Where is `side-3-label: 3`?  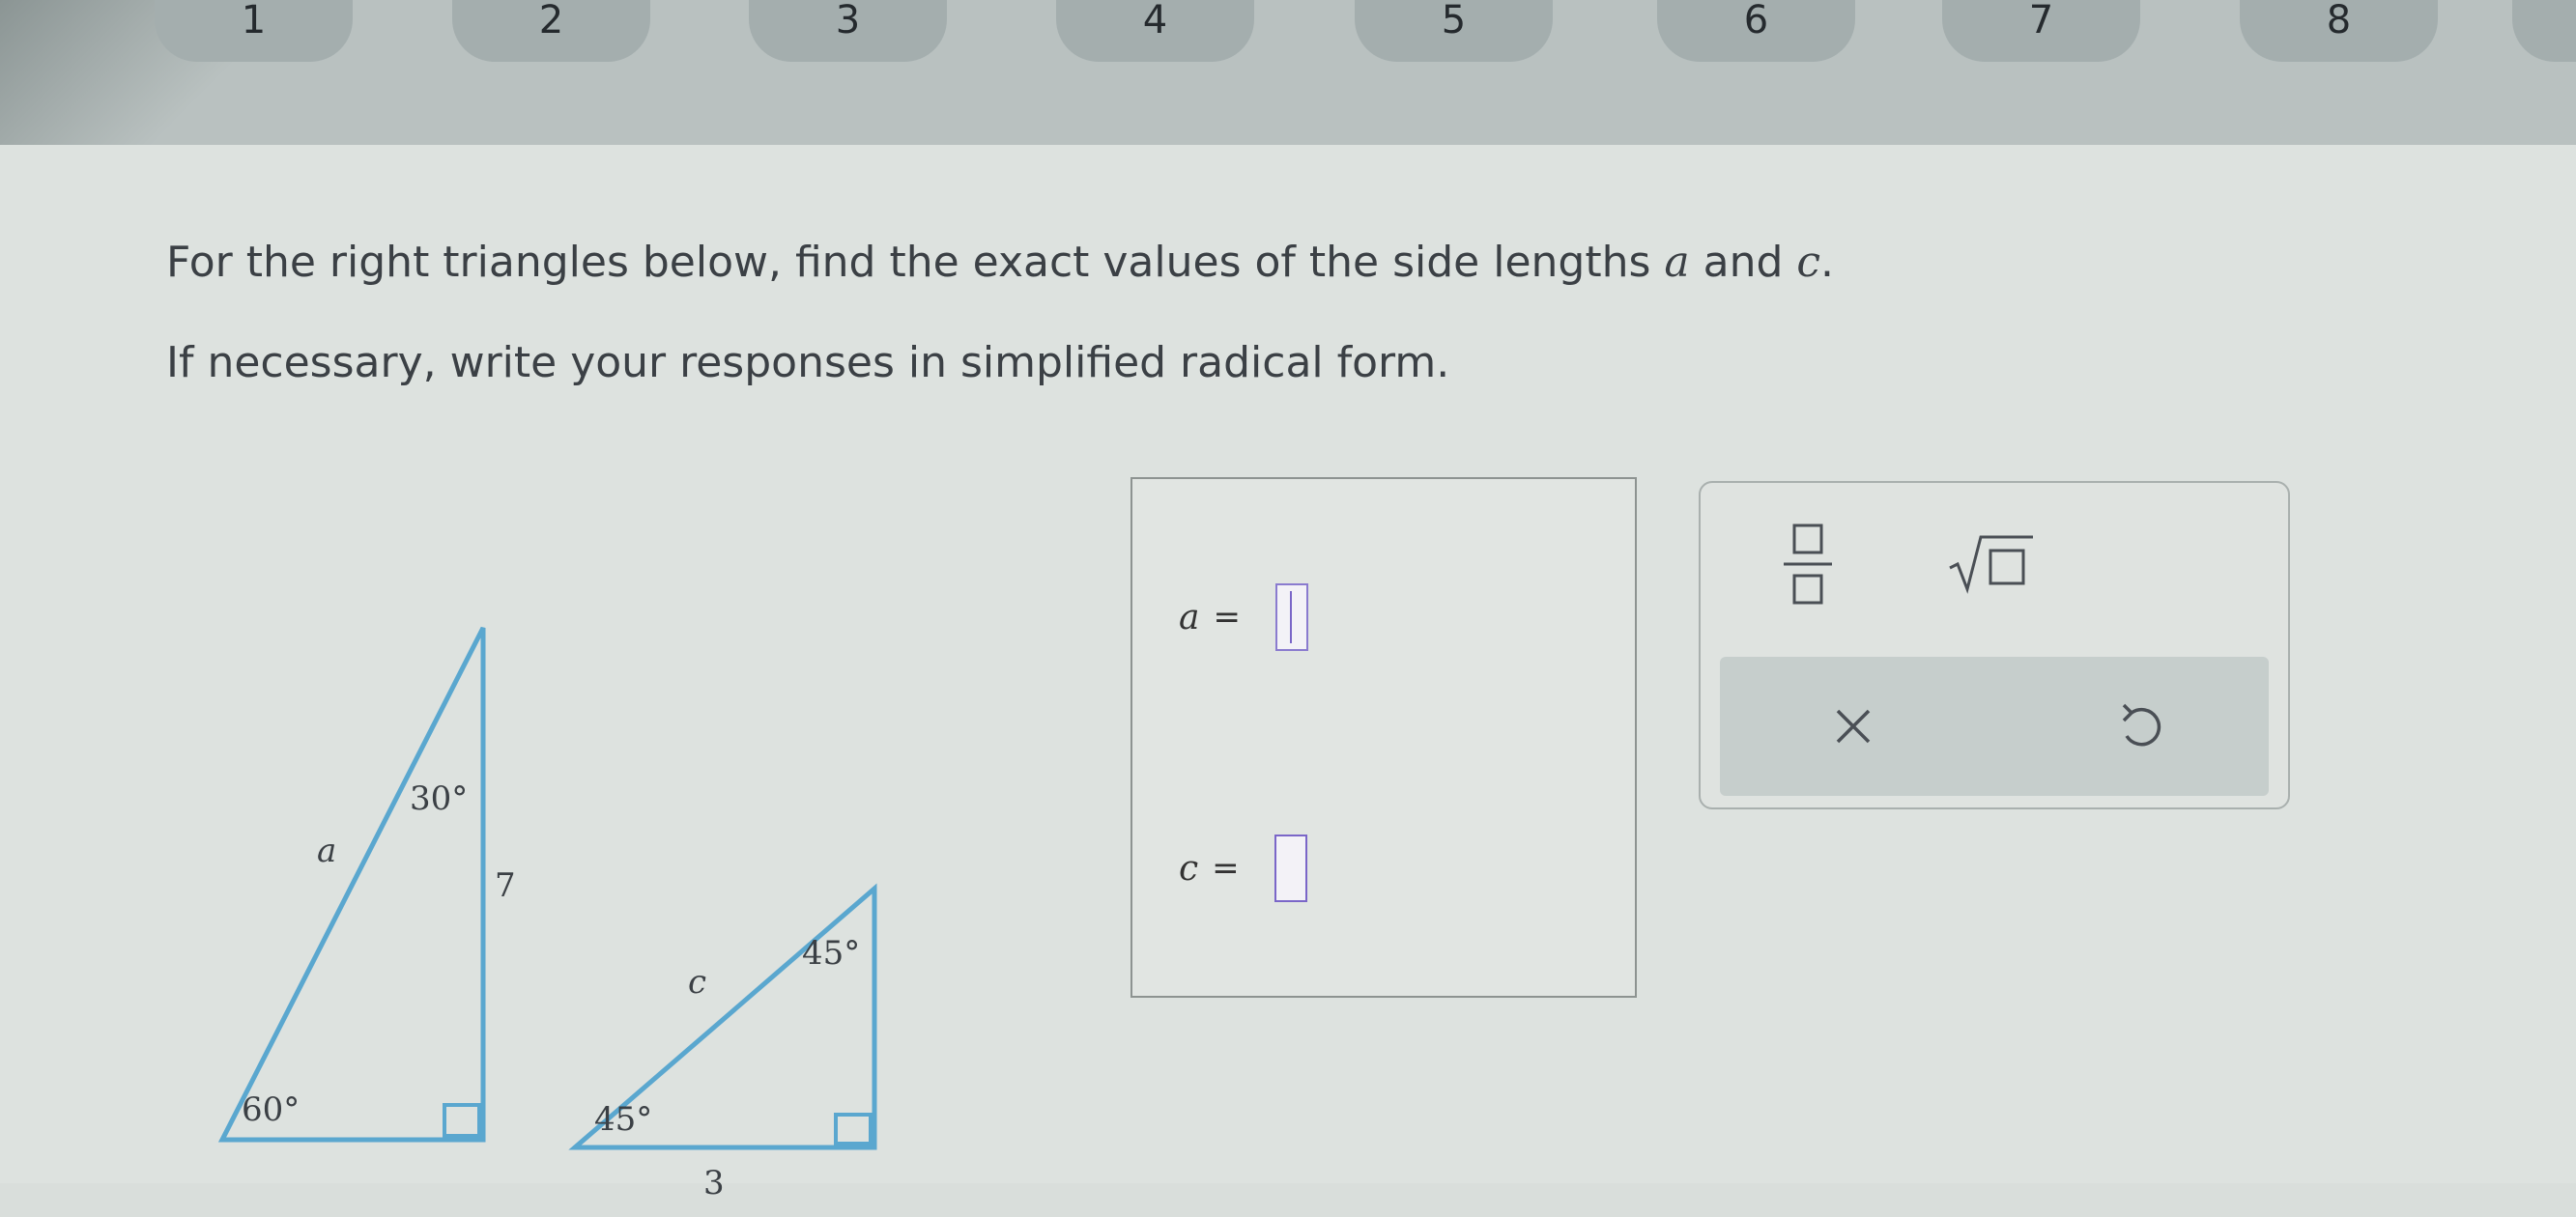
side-3-label: 3 is located at coordinates (714, 1183).